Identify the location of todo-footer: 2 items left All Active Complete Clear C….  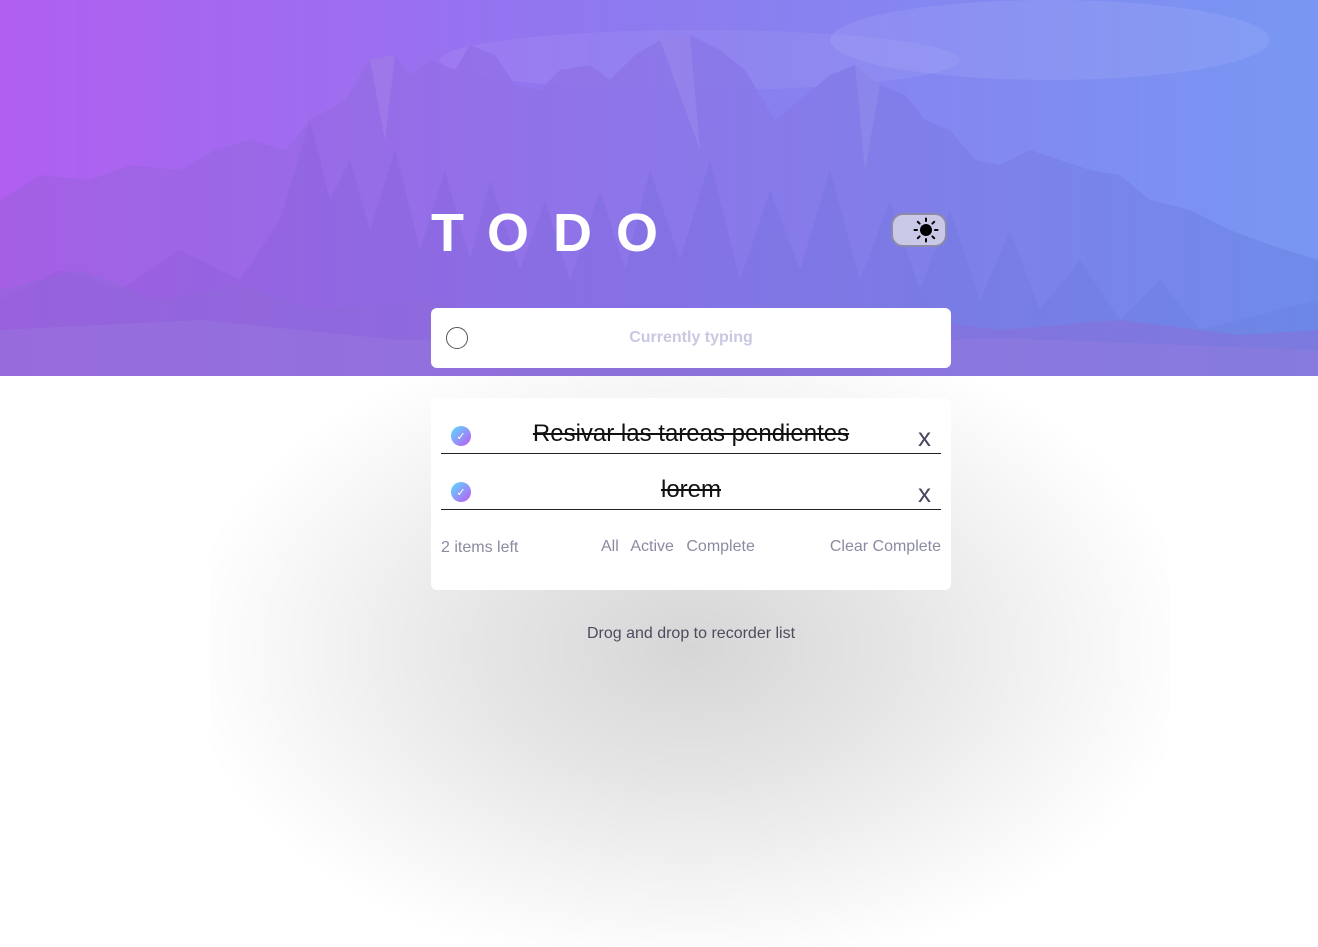
(691, 540).